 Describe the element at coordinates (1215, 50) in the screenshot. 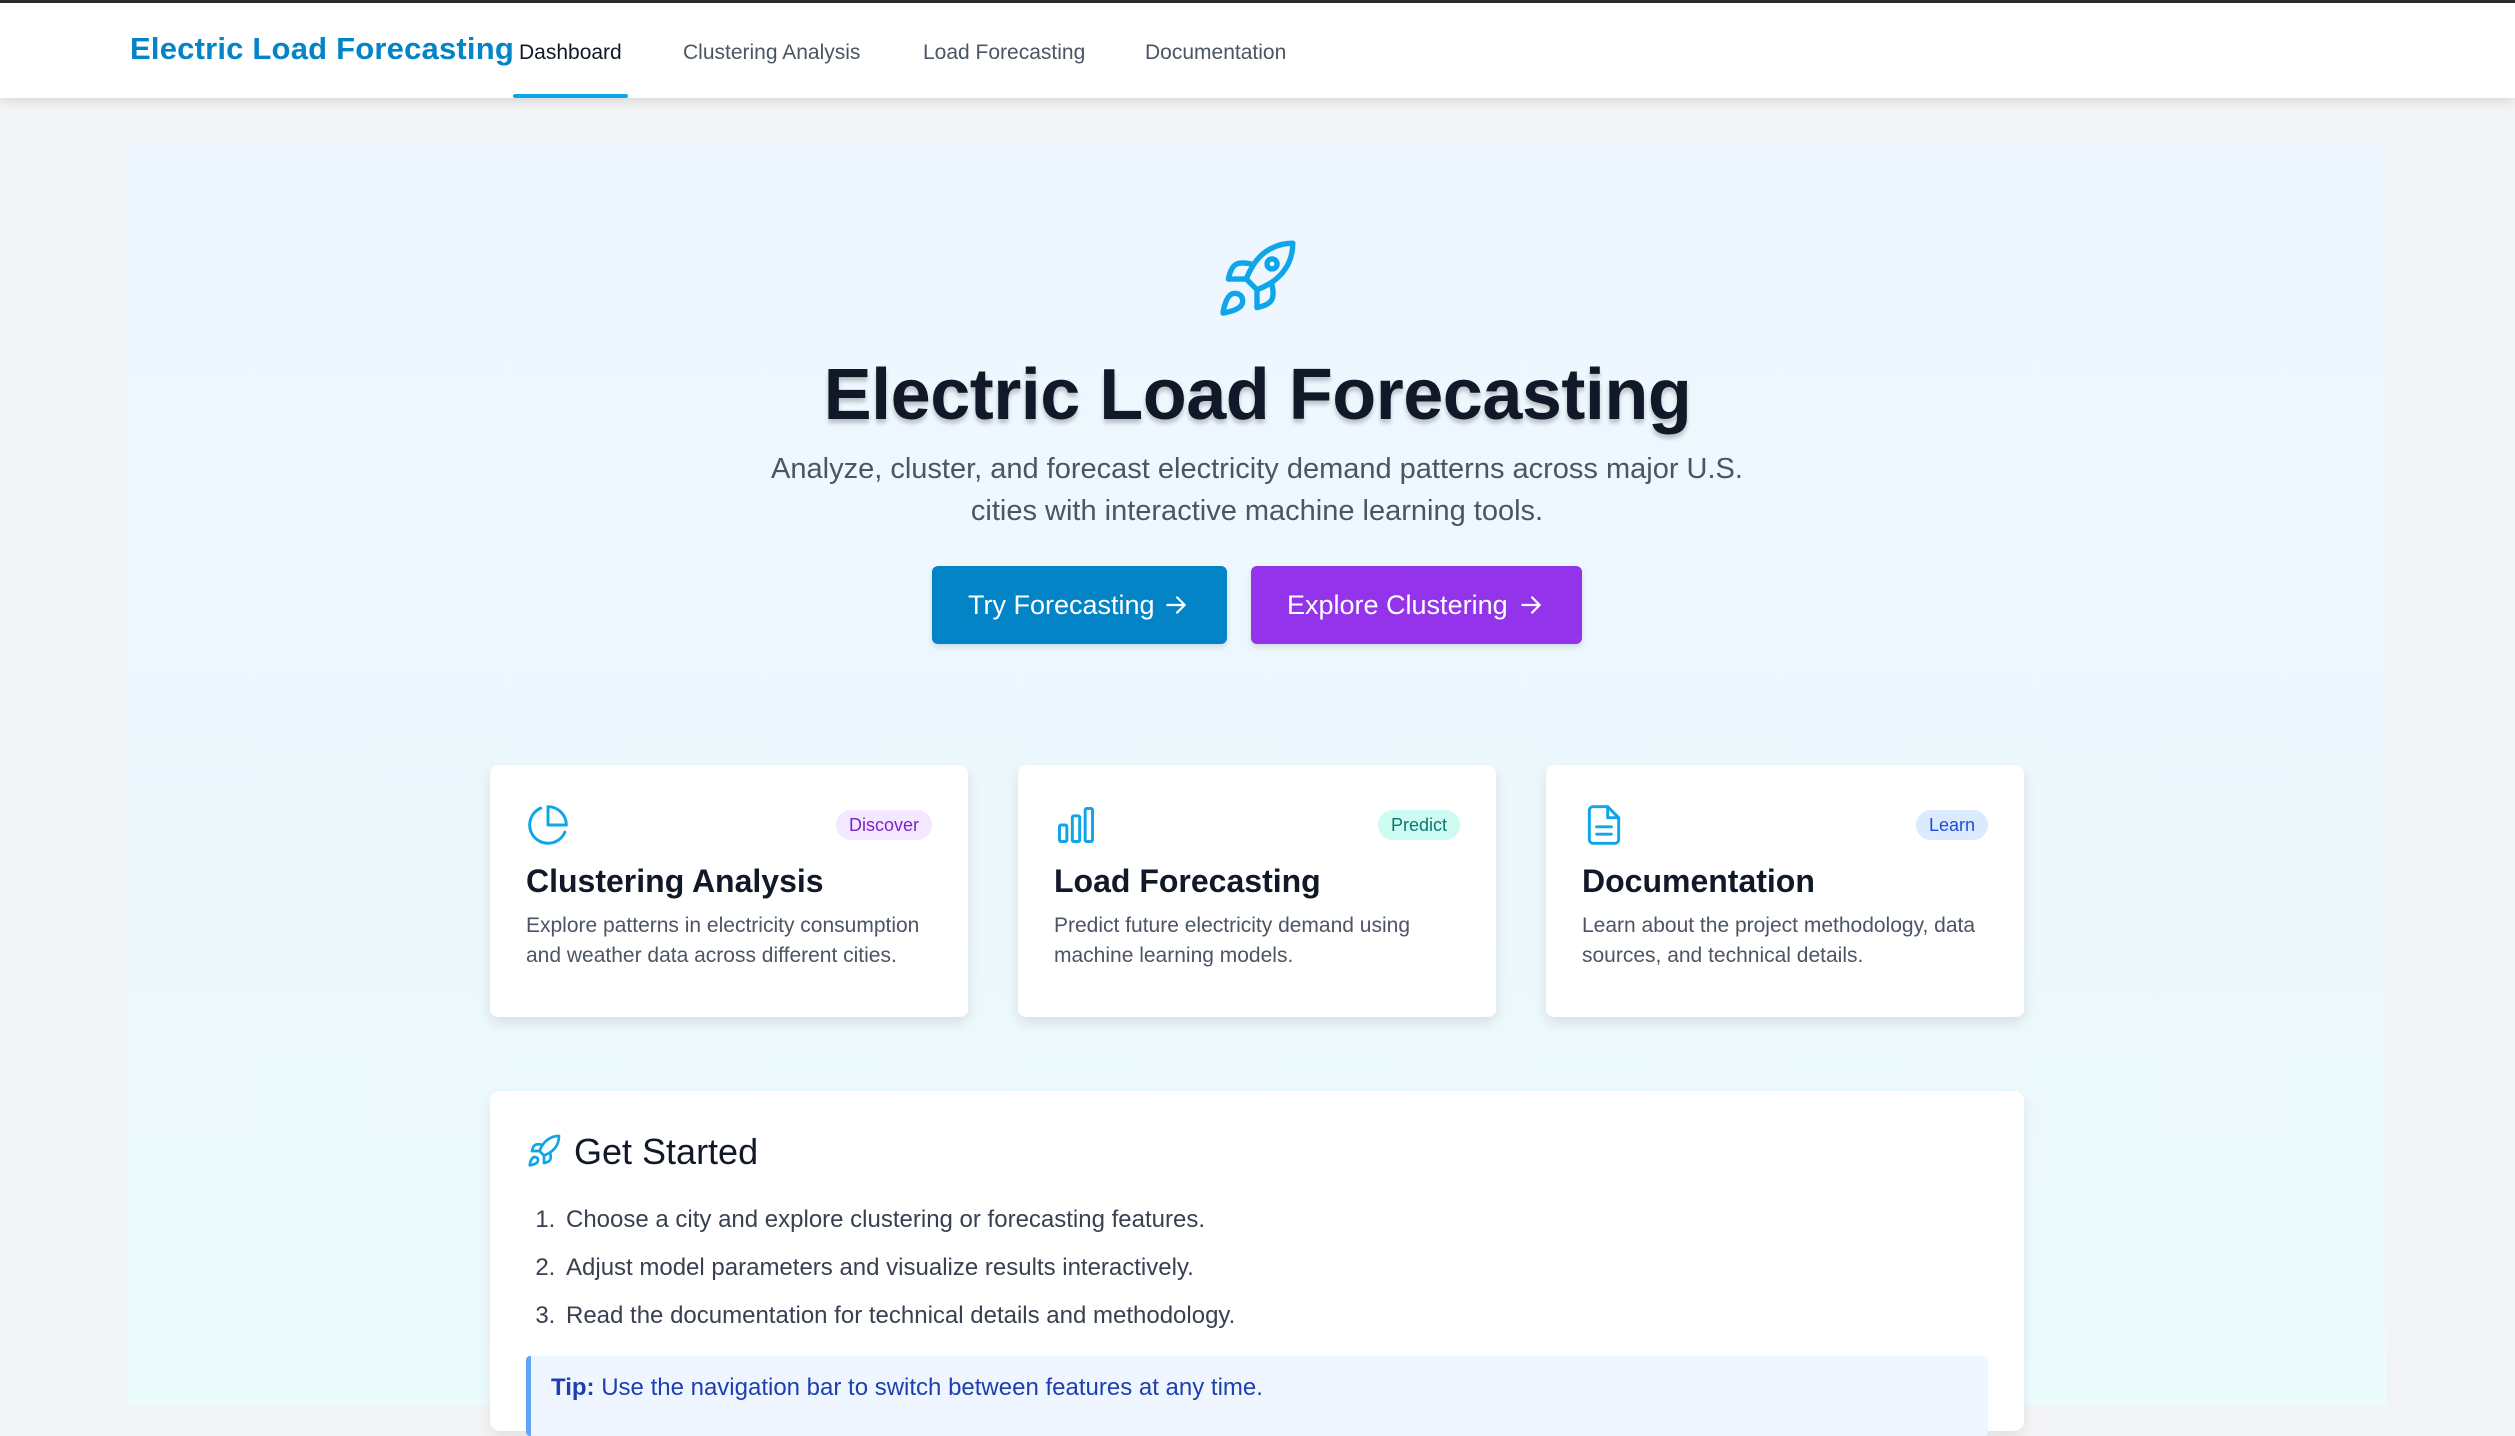

I see `nav-link-documentation: Documentation` at that location.